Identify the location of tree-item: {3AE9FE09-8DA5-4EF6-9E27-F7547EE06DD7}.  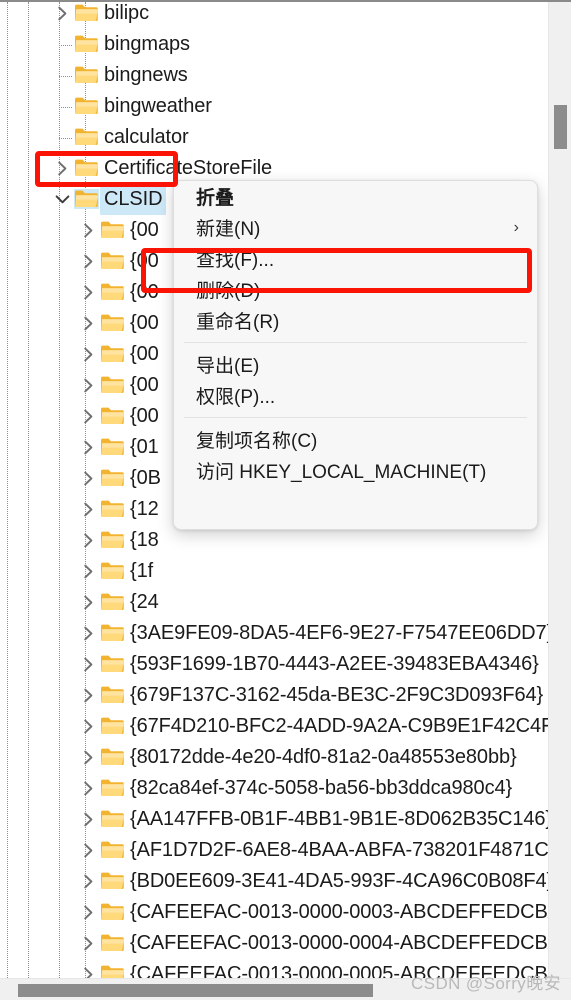
(274, 633).